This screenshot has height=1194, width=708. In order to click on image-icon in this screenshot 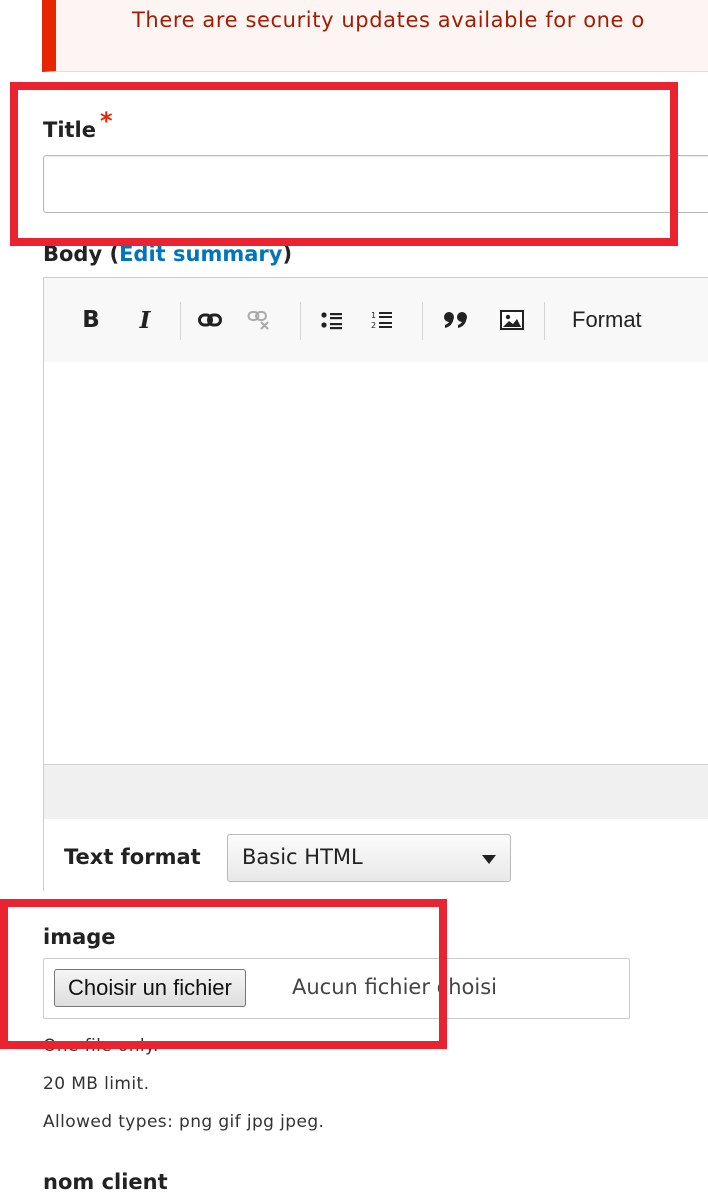, I will do `click(512, 320)`.